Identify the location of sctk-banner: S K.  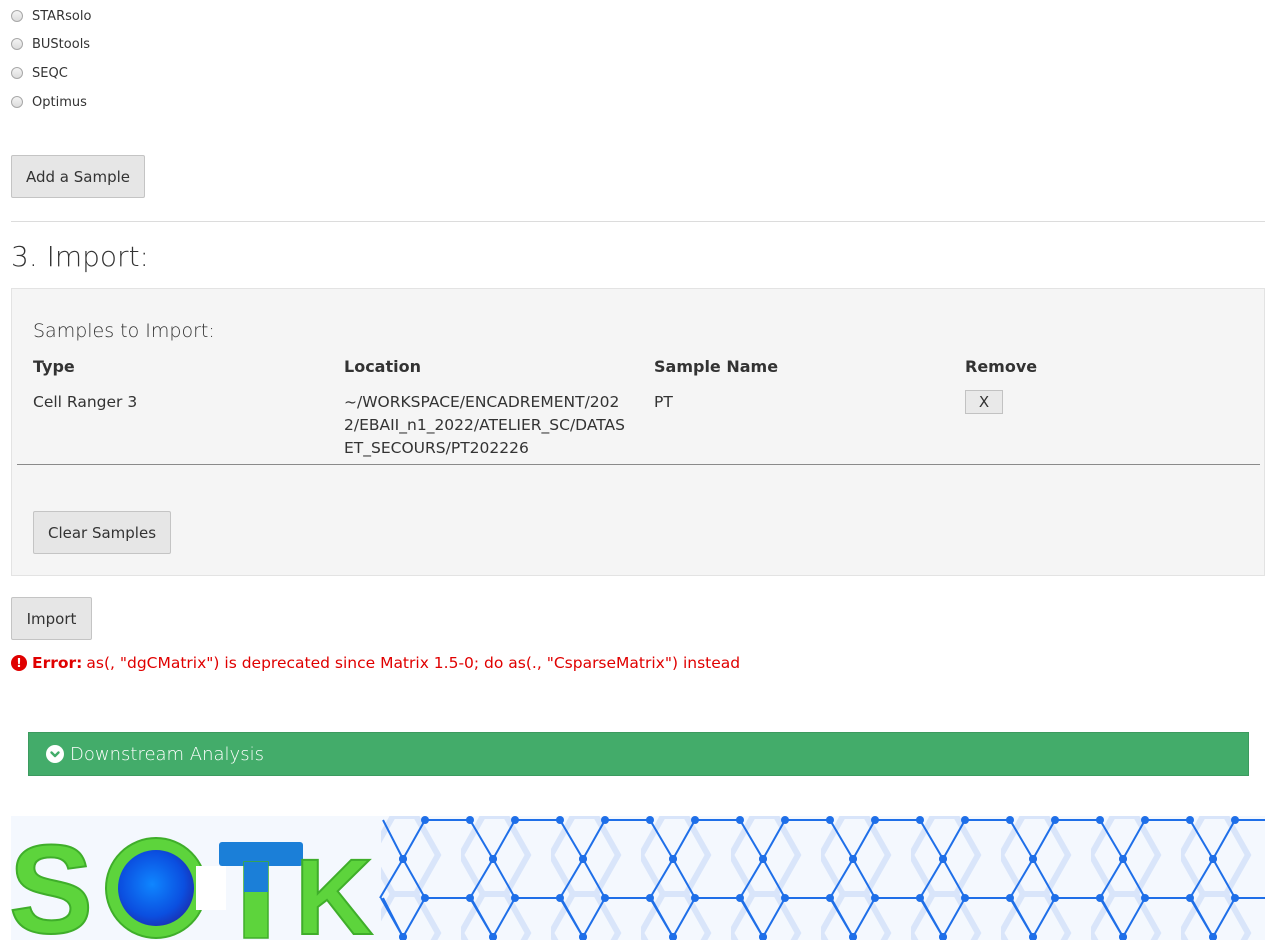
(638, 878).